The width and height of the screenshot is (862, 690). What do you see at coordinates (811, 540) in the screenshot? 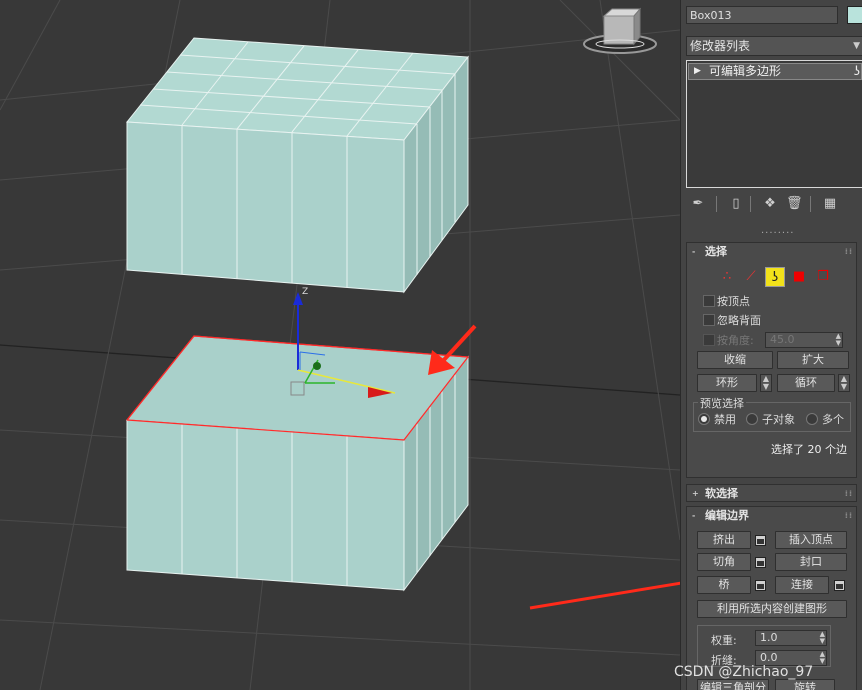
I see `insert-vertex-button: 插入顶点` at bounding box center [811, 540].